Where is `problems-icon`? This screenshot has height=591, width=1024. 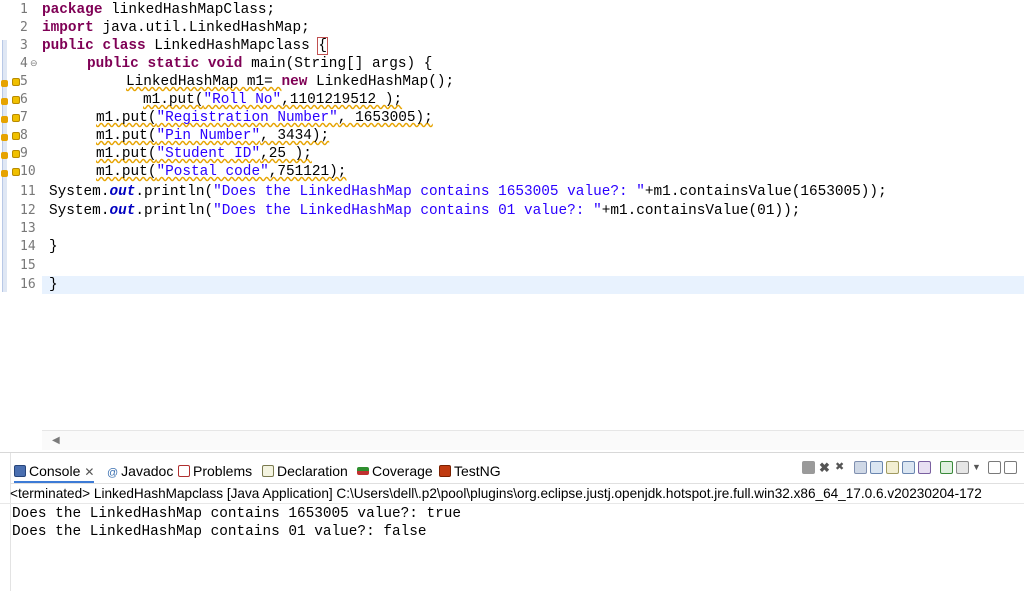
problems-icon is located at coordinates (184, 471).